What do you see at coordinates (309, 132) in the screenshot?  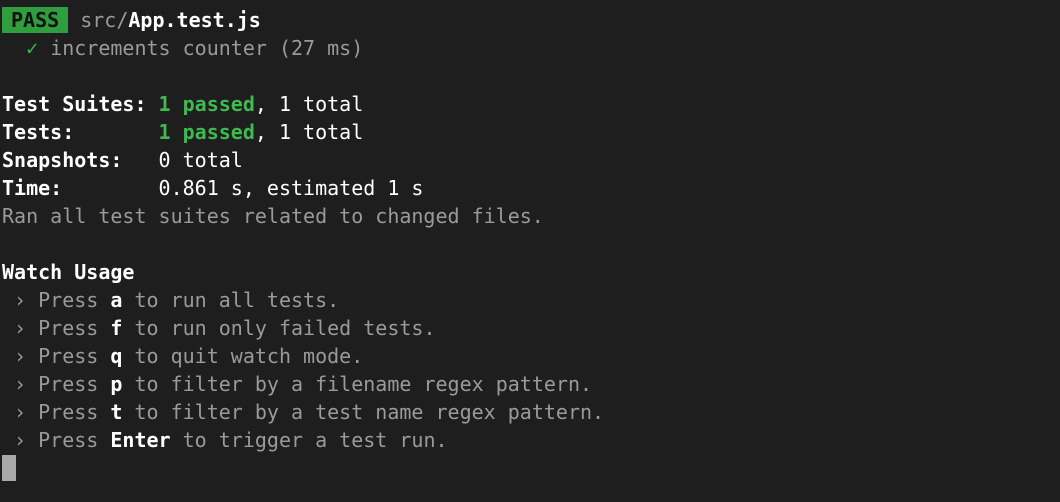 I see `summary-tests-total: , 1 total` at bounding box center [309, 132].